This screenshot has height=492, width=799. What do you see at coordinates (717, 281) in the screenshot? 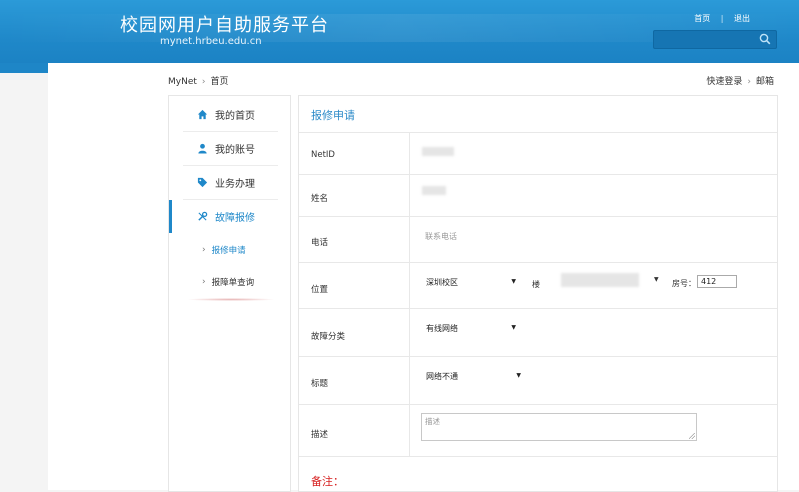
I see `room-input: 412` at bounding box center [717, 281].